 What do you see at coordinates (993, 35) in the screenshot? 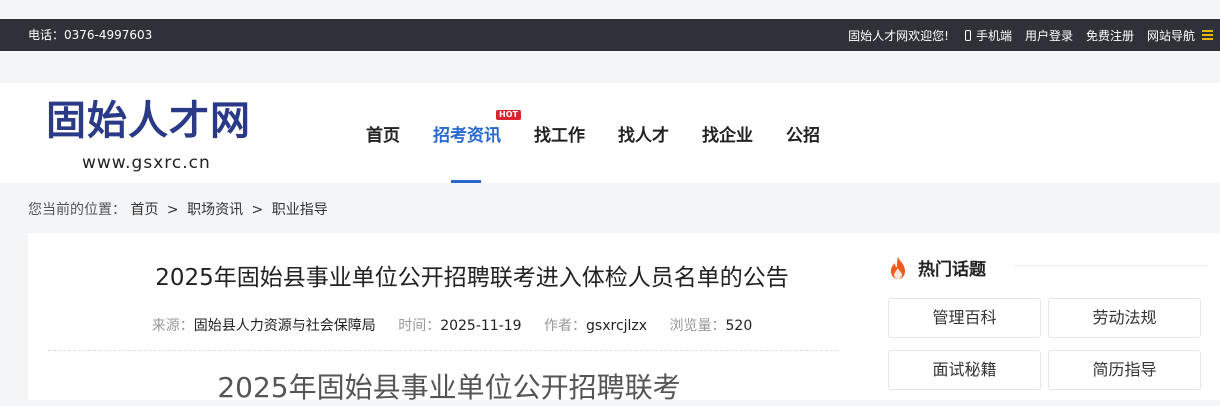
I see `mobile-link-label: 手机端` at bounding box center [993, 35].